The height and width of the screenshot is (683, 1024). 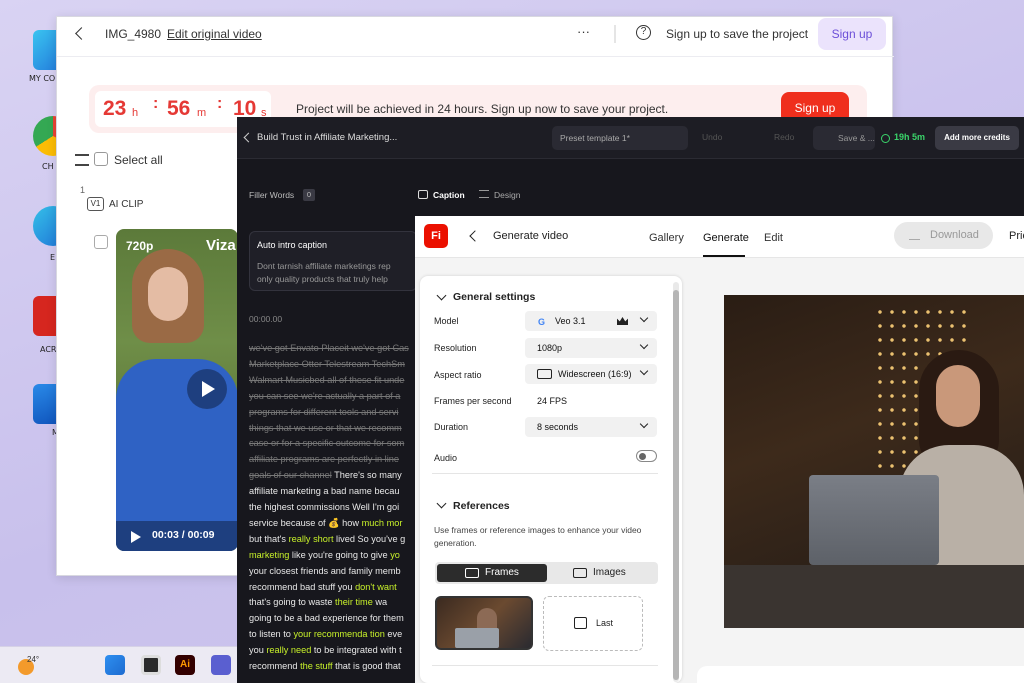 What do you see at coordinates (784, 137) in the screenshot?
I see `redo-button: Redo` at bounding box center [784, 137].